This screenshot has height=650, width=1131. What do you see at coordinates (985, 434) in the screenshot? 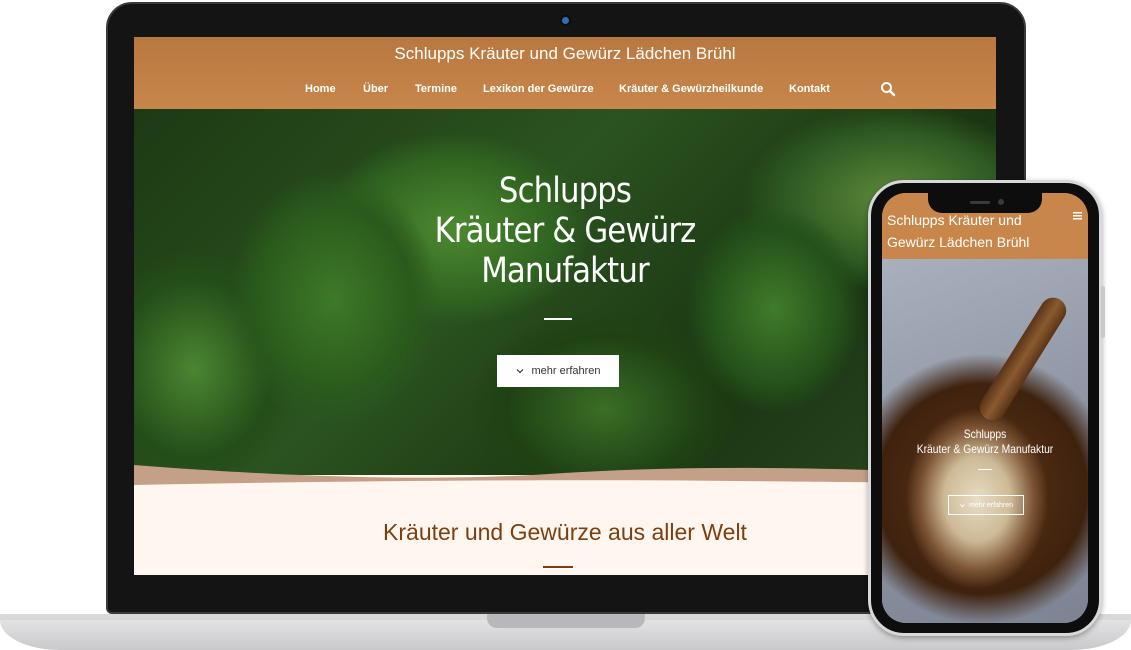
I see `mobile-hero-title-line-1: Schlupps` at bounding box center [985, 434].